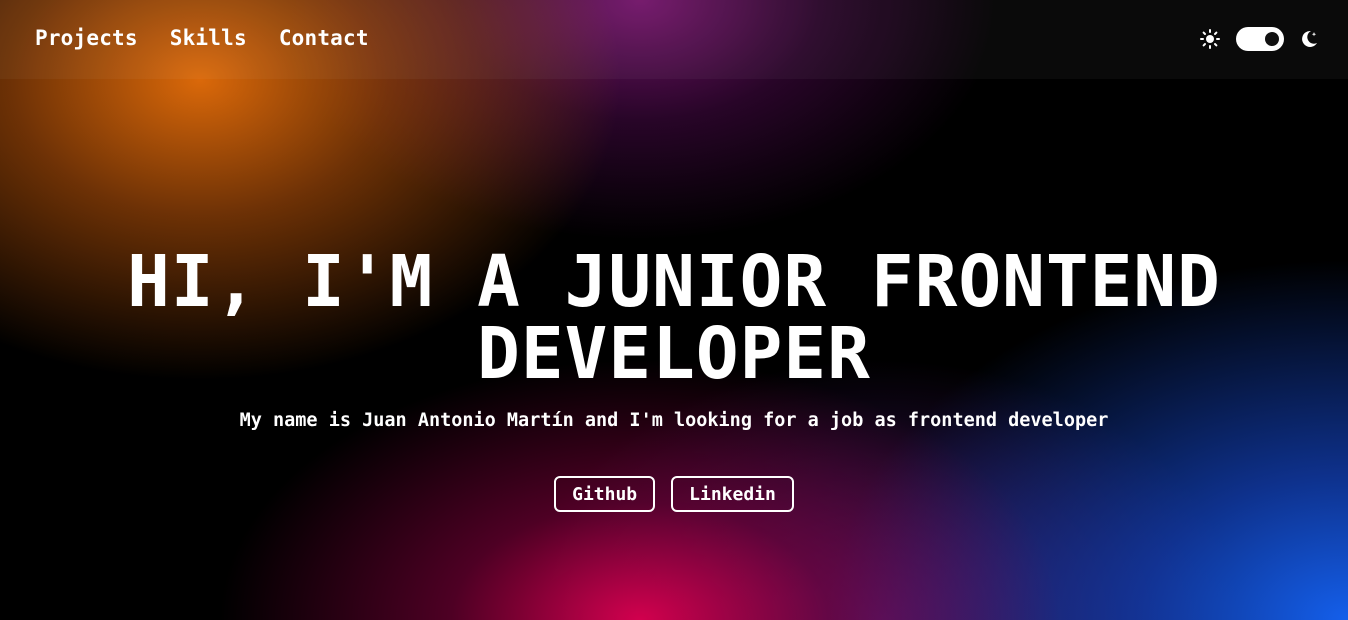  I want to click on linkedin-button: Linkedin, so click(732, 494).